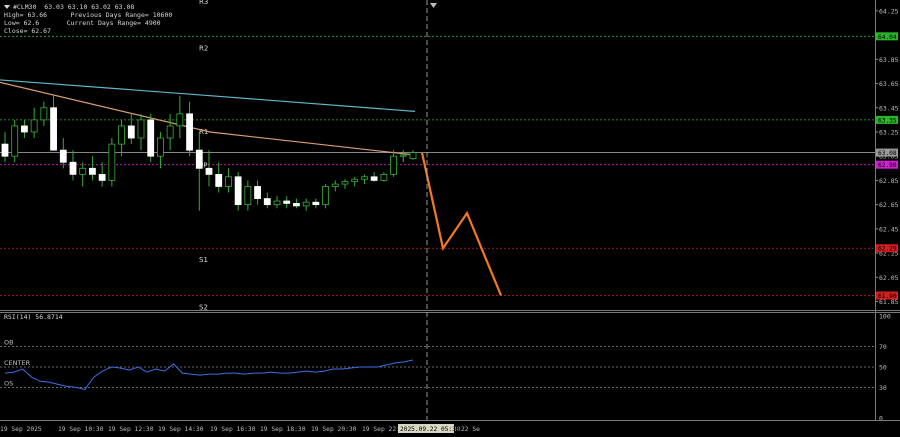 The image size is (900, 437). I want to click on cursor-layer: 2025.09.22 05:30, so click(429, 216).